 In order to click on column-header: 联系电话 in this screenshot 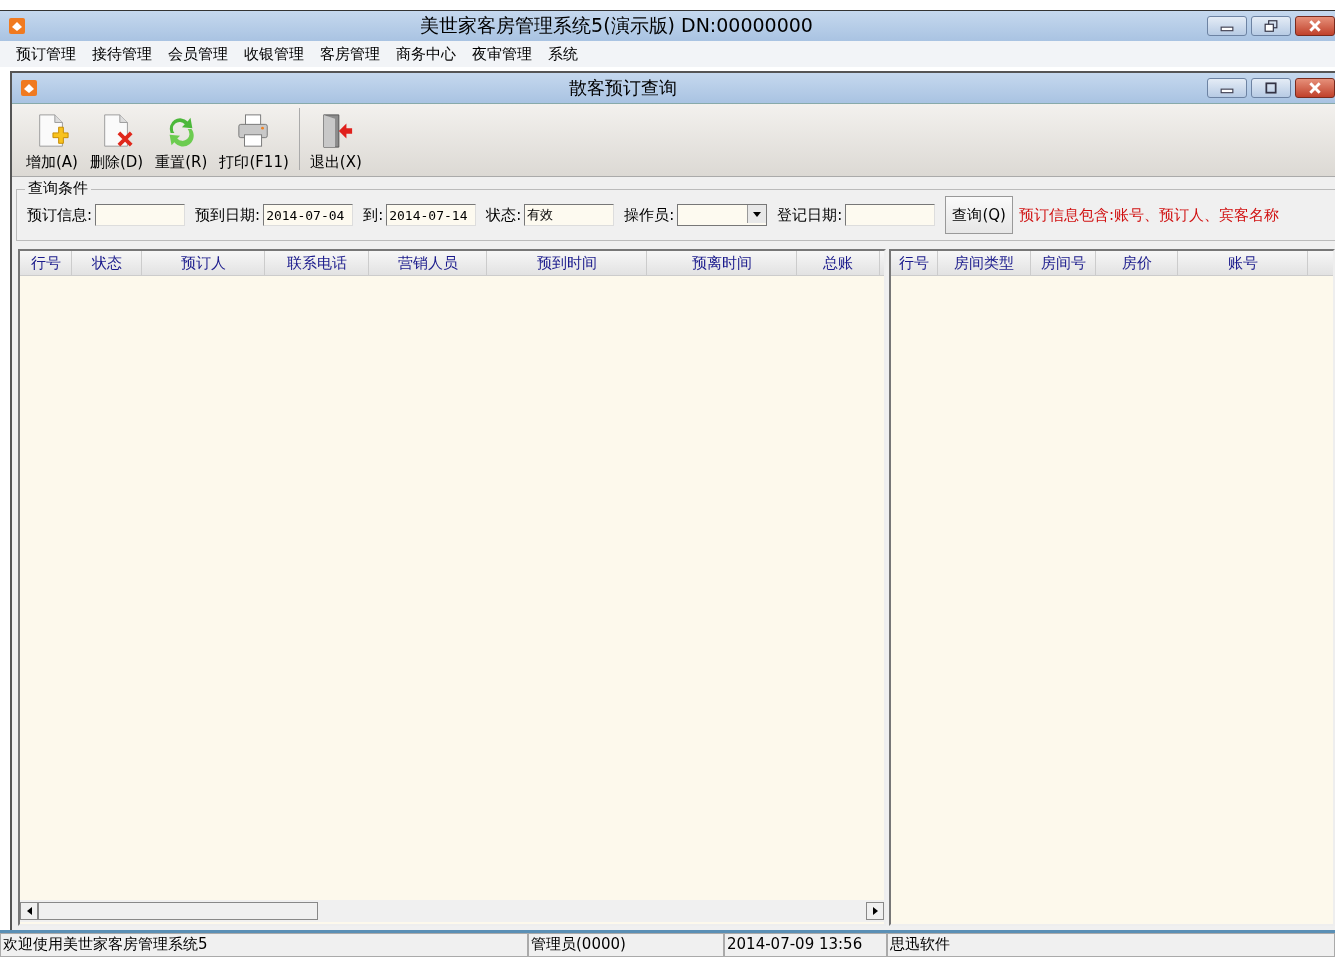, I will do `click(317, 263)`.